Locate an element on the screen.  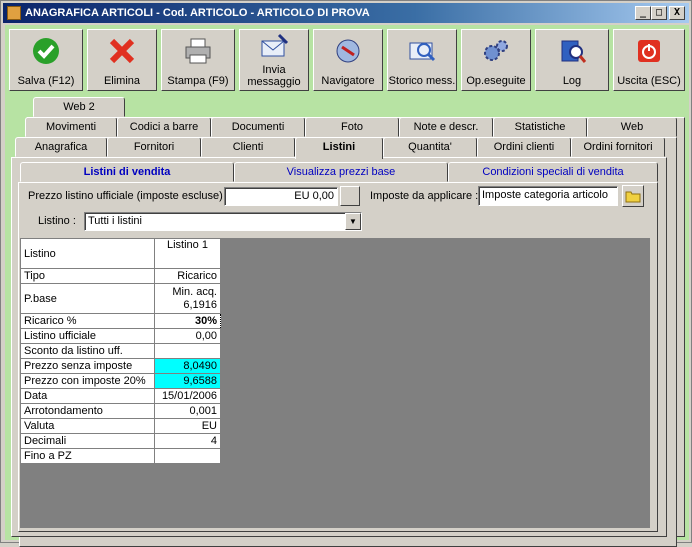
operations-done-button: Op.eseguite is located at coordinates (496, 60).